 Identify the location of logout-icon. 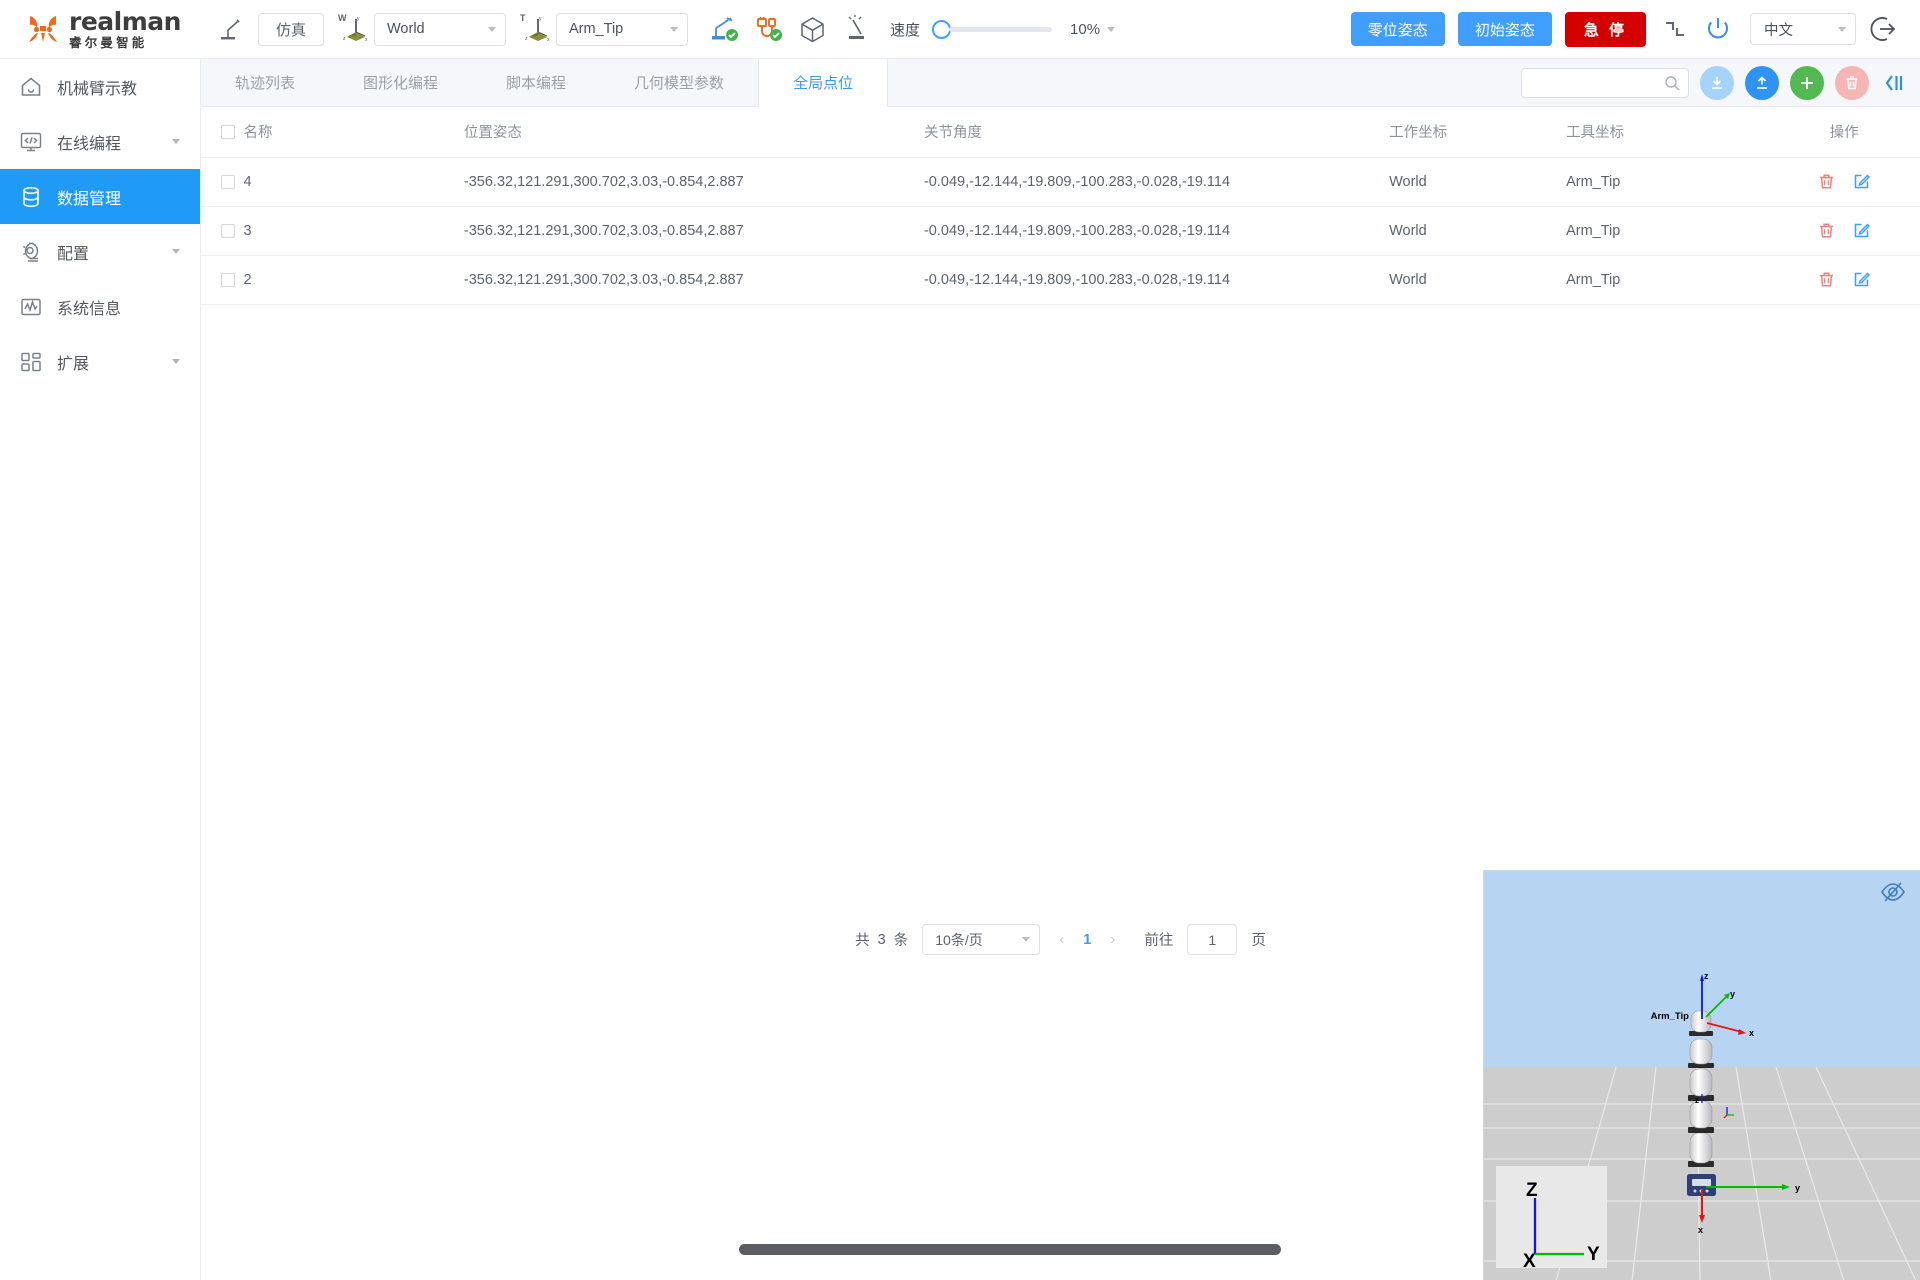
(1885, 29).